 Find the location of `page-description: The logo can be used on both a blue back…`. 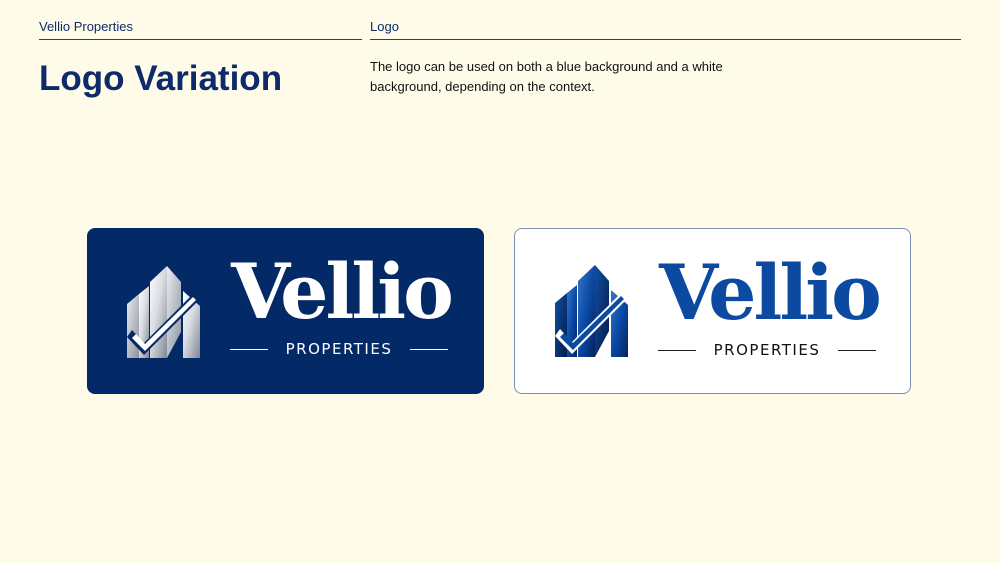

page-description: The logo can be used on both a blue back… is located at coordinates (546, 76).